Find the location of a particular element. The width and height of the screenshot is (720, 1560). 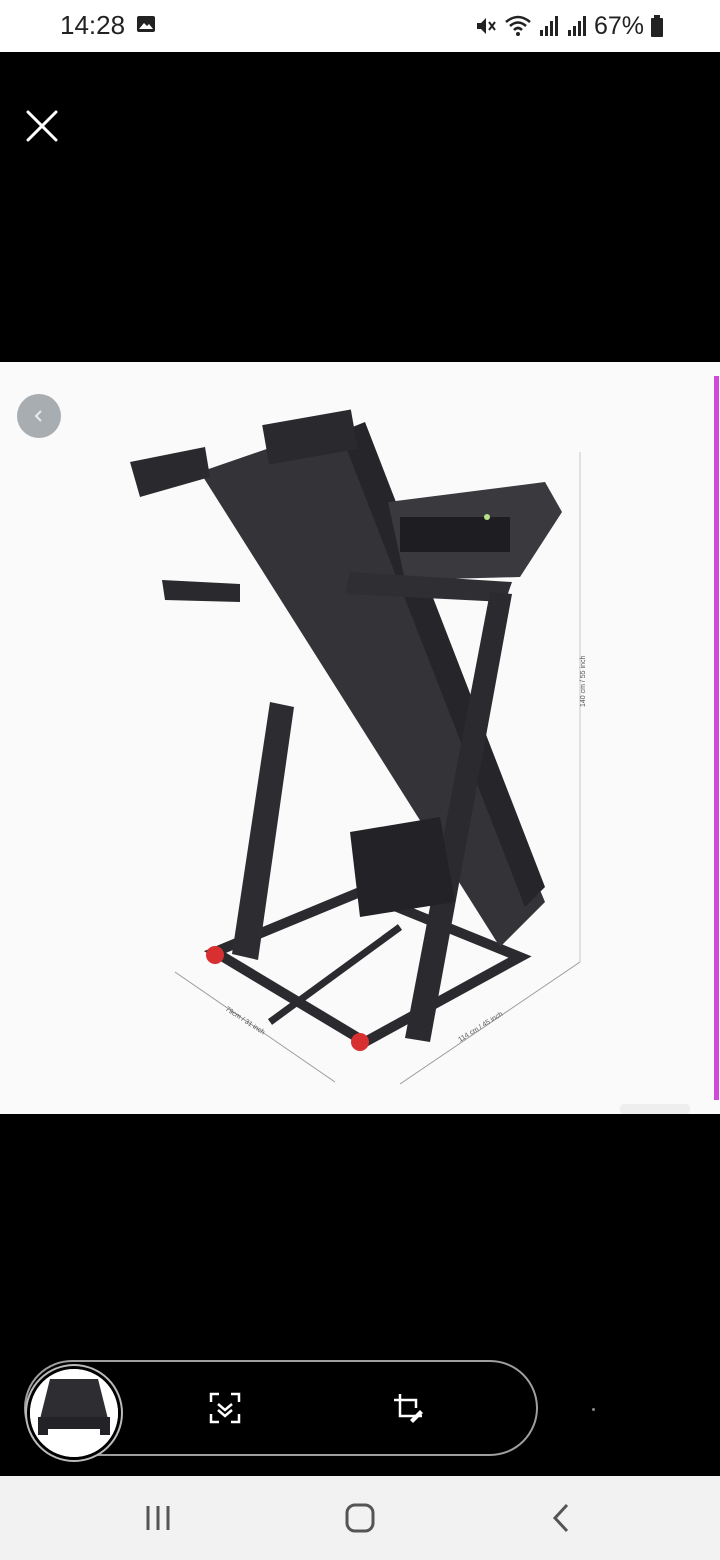

home-icon is located at coordinates (360, 1518).